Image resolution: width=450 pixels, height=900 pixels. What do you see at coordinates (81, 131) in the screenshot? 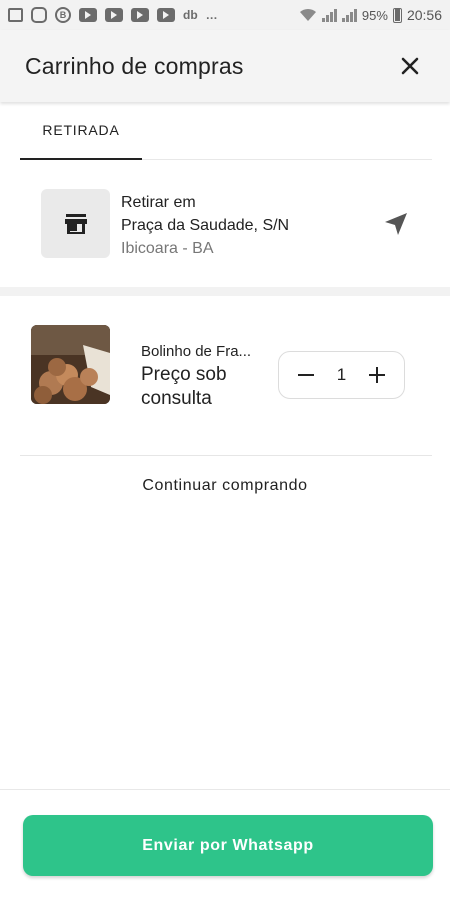
I see `tab-retirada: RETIRADA` at bounding box center [81, 131].